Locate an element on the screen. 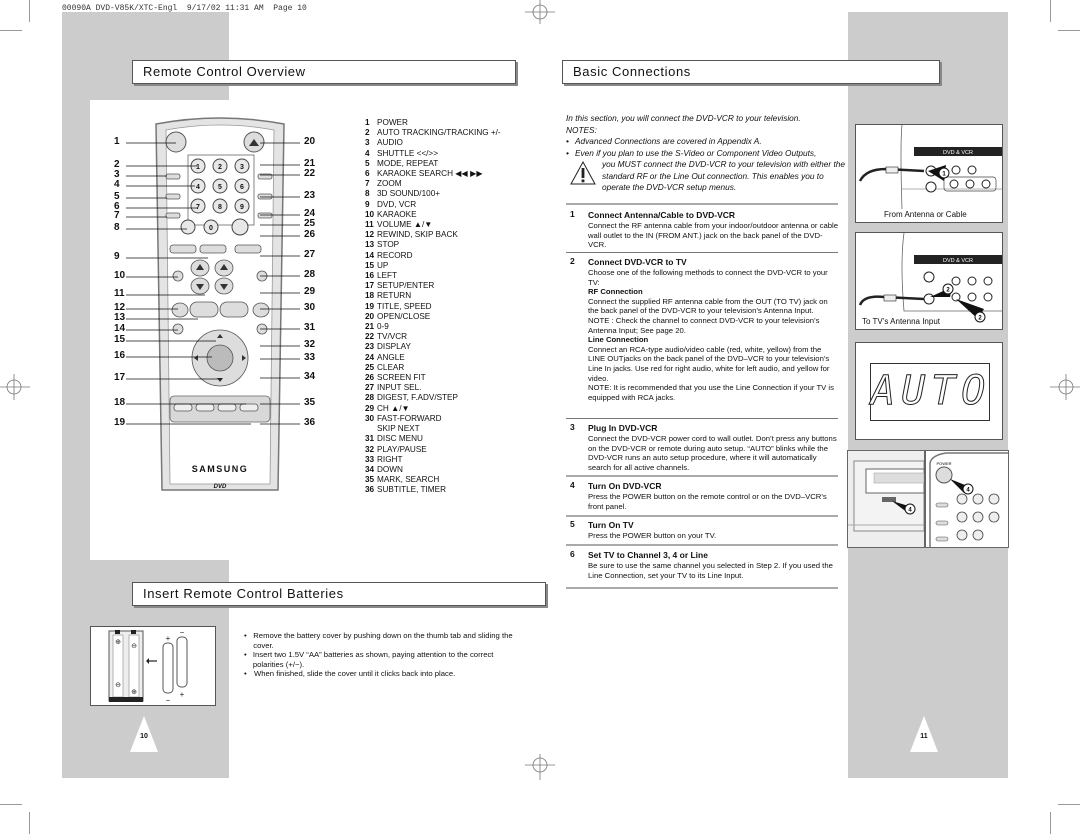 This screenshot has width=1080, height=834. legend-number: 3 is located at coordinates (367, 143).